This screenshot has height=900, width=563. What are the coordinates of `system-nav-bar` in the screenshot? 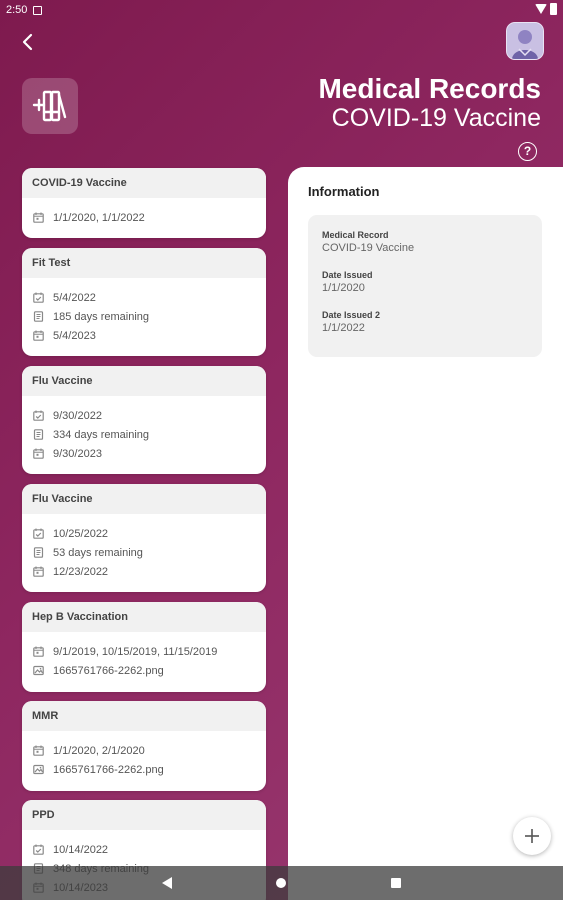 It's located at (281, 883).